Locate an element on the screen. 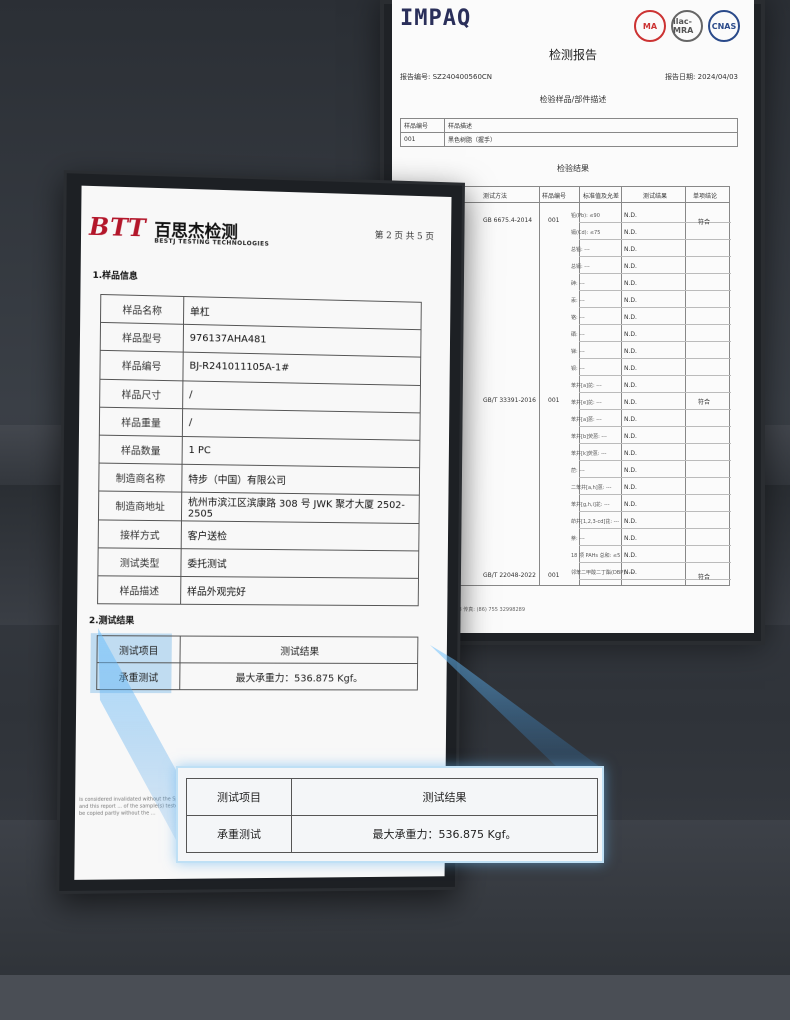 This screenshot has height=1020, width=790. sample-info-value: 1 PC is located at coordinates (301, 452).